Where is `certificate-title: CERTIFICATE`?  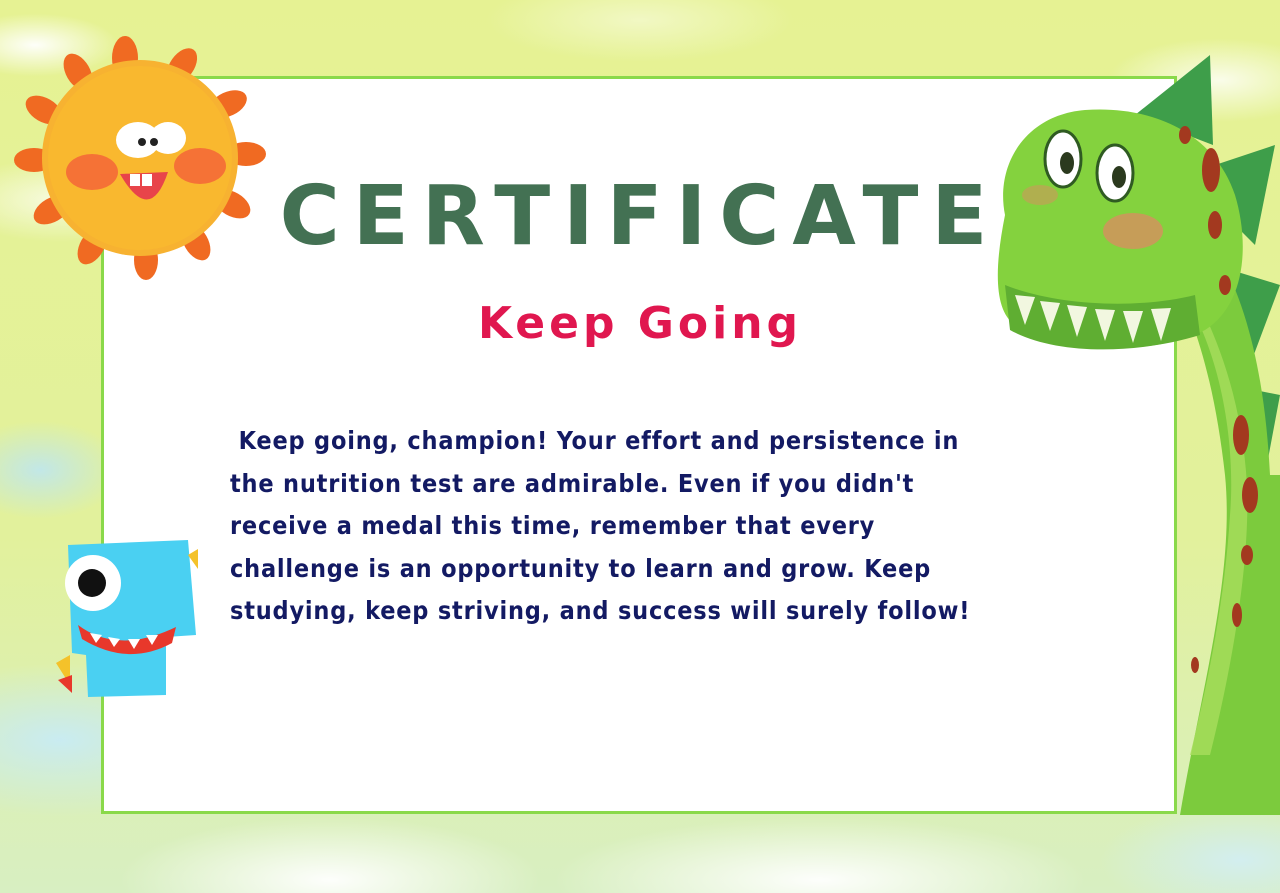 certificate-title: CERTIFICATE is located at coordinates (640, 216).